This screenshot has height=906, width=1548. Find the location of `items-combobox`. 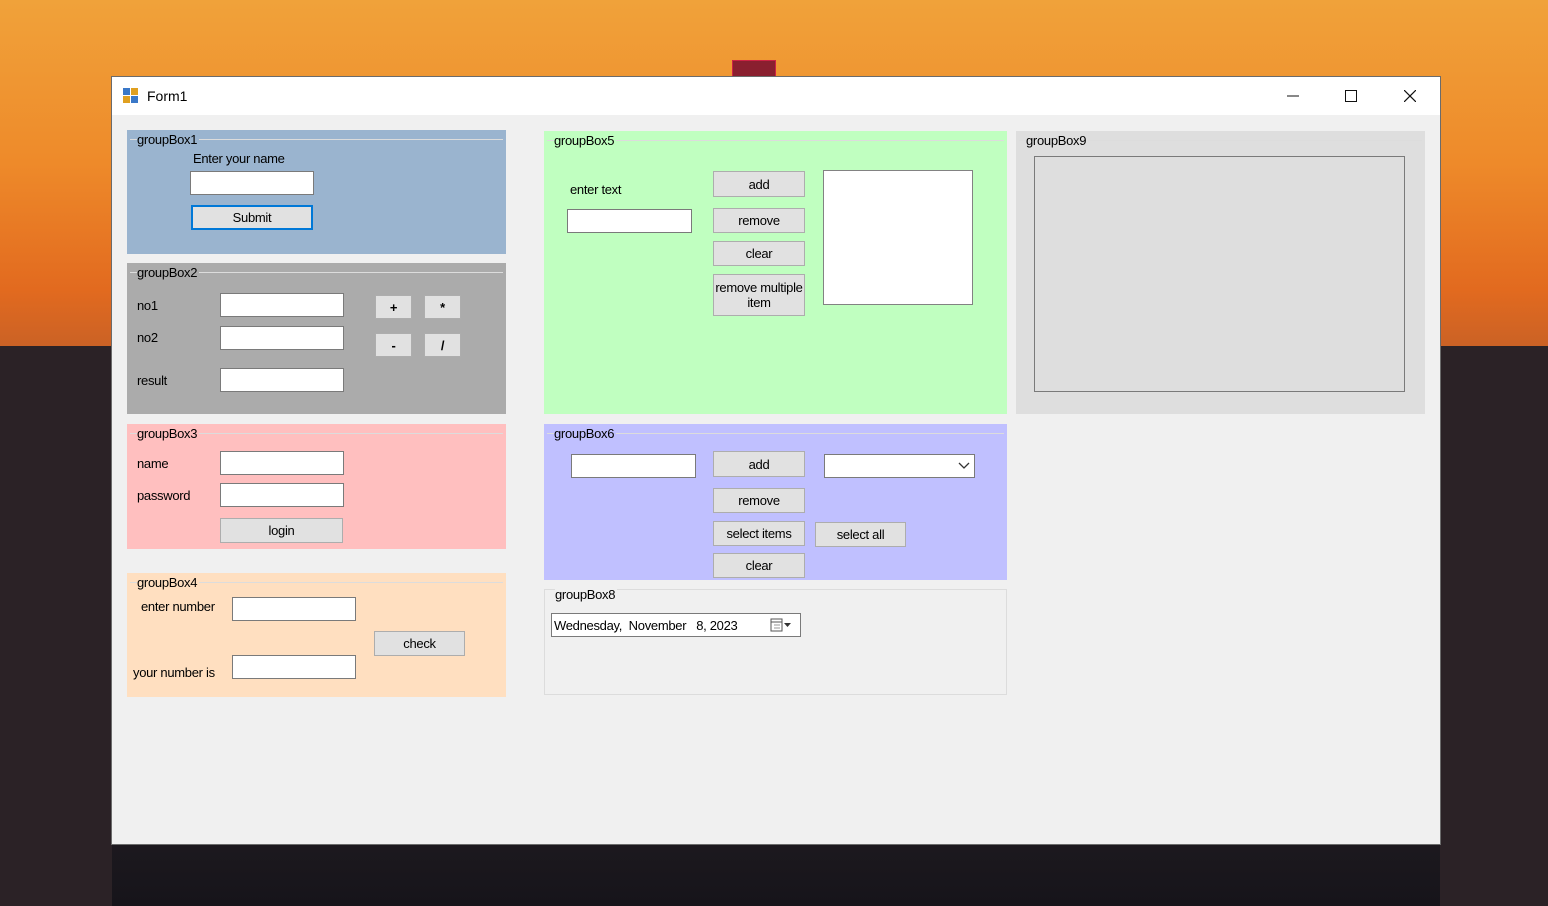

items-combobox is located at coordinates (899, 466).